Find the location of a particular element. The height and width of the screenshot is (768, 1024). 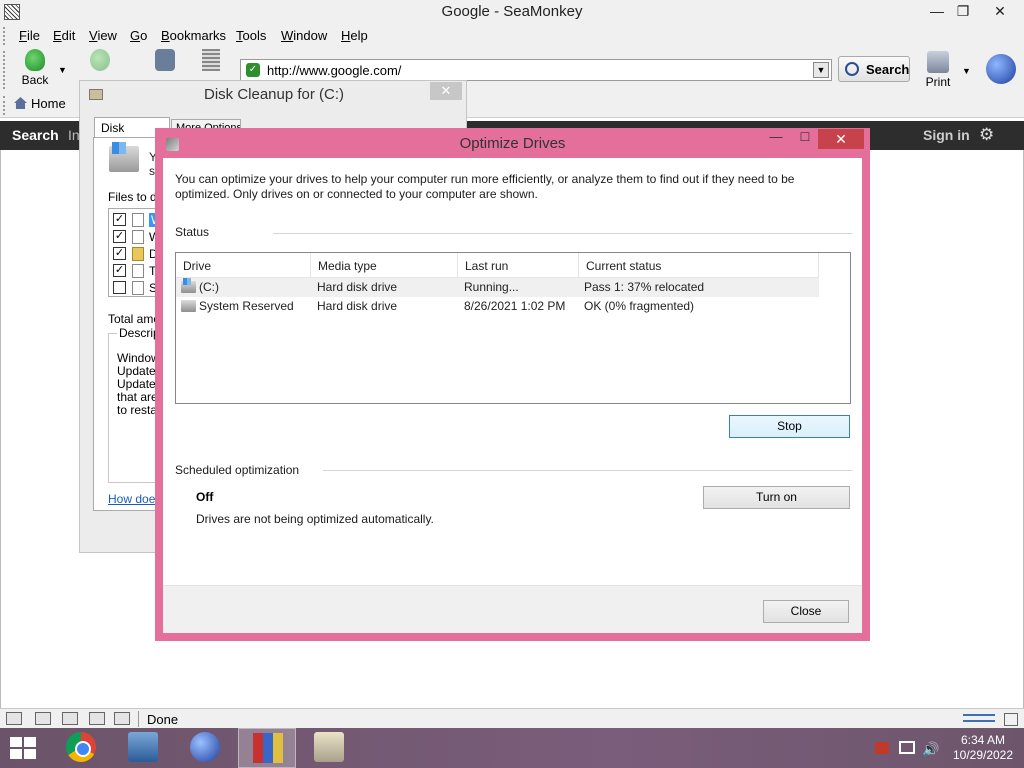

menu-file: File is located at coordinates (29, 35).